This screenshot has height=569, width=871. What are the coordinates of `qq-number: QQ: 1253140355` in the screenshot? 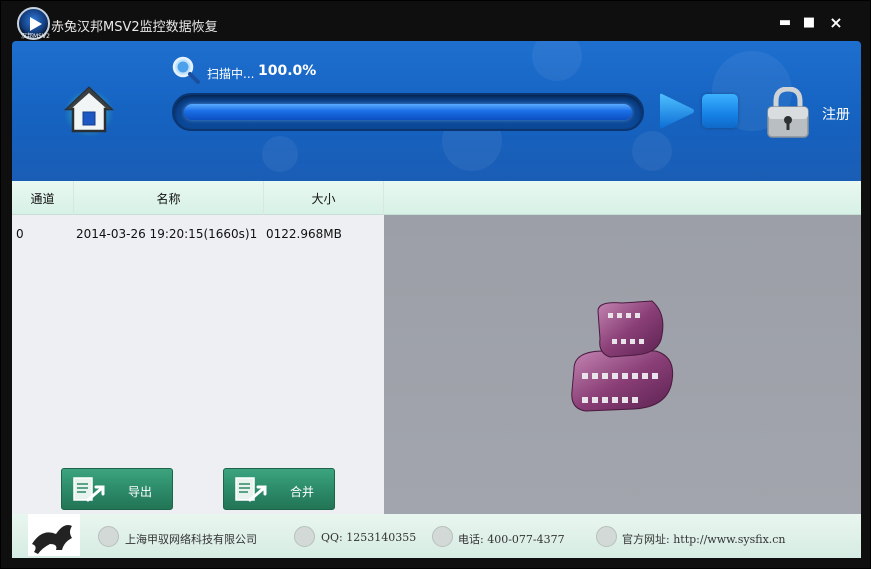 It's located at (369, 537).